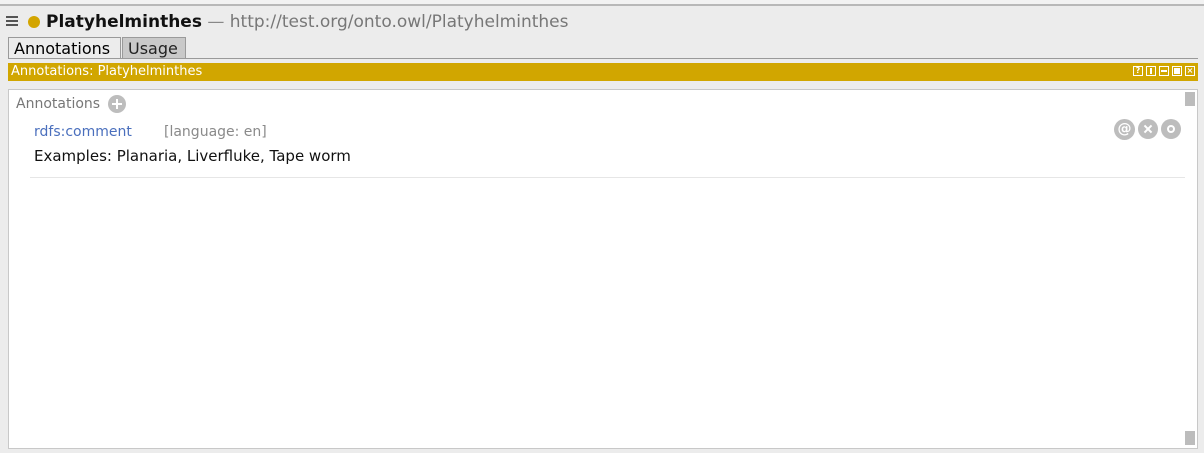 The width and height of the screenshot is (1204, 453). I want to click on scrollbar-up-arrow, so click(1190, 99).